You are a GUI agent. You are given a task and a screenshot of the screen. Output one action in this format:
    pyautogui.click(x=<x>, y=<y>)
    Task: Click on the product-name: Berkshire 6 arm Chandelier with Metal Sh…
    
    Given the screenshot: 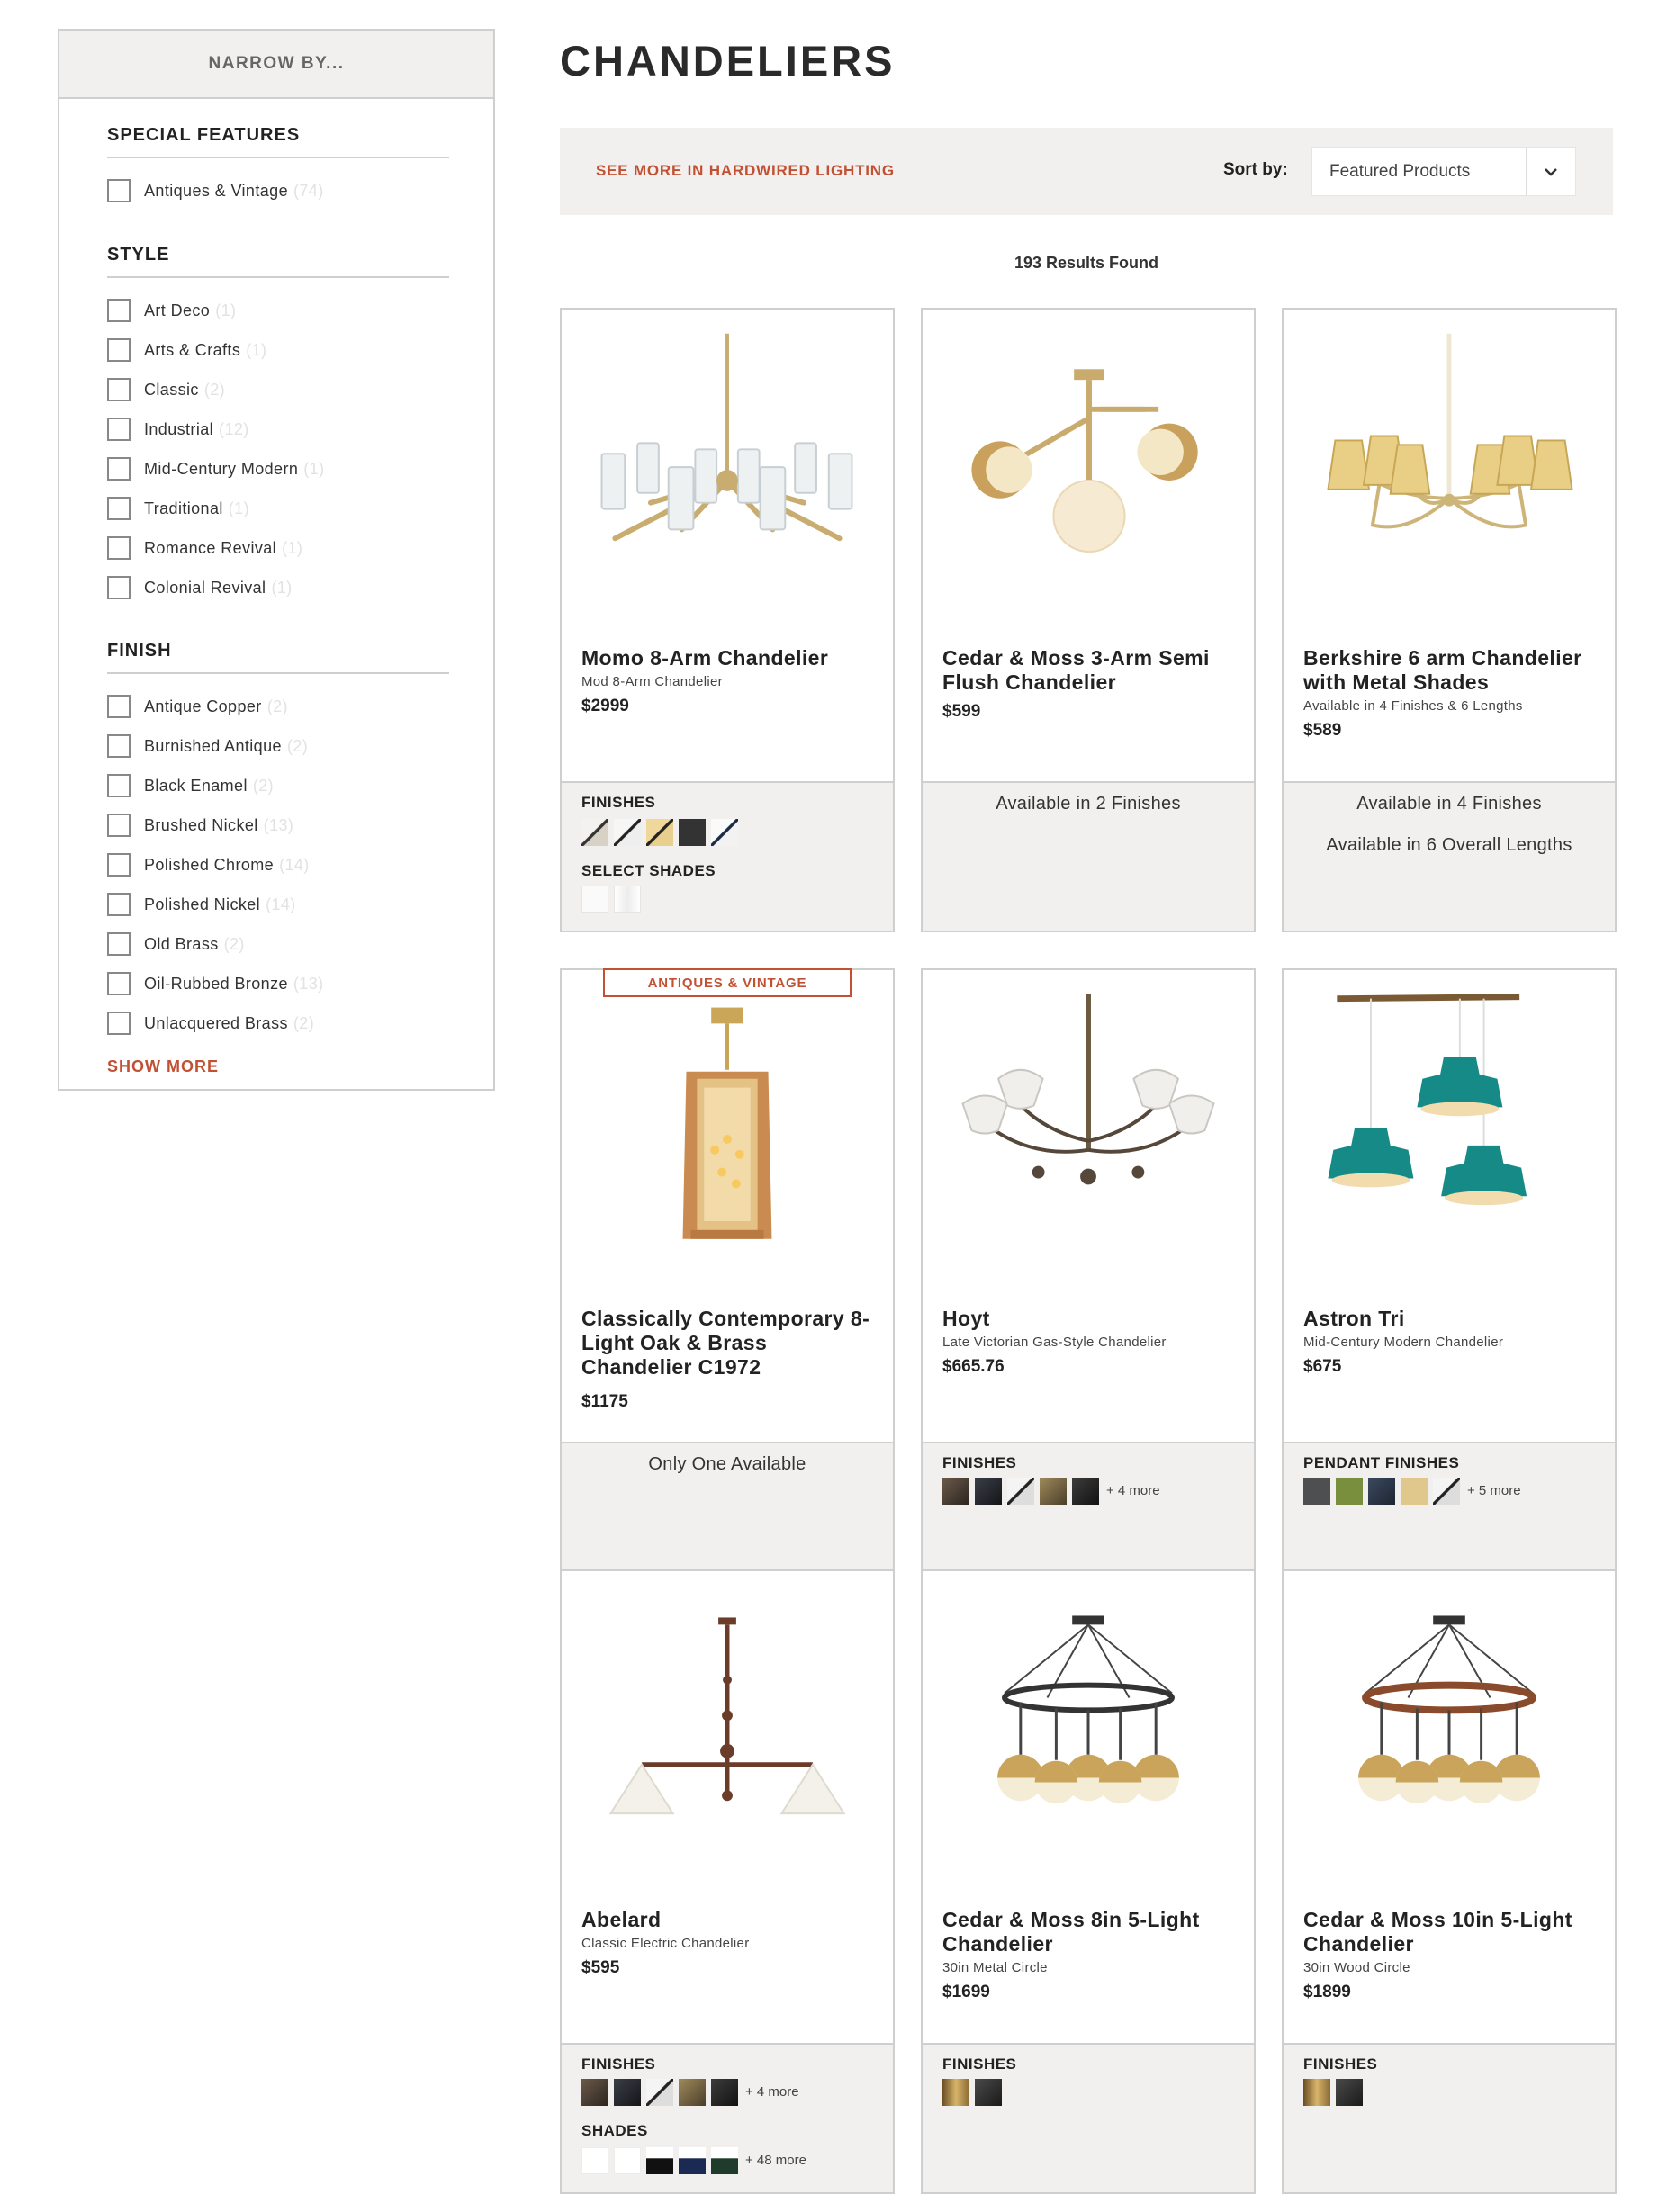 What is the action you would take?
    pyautogui.click(x=1451, y=670)
    